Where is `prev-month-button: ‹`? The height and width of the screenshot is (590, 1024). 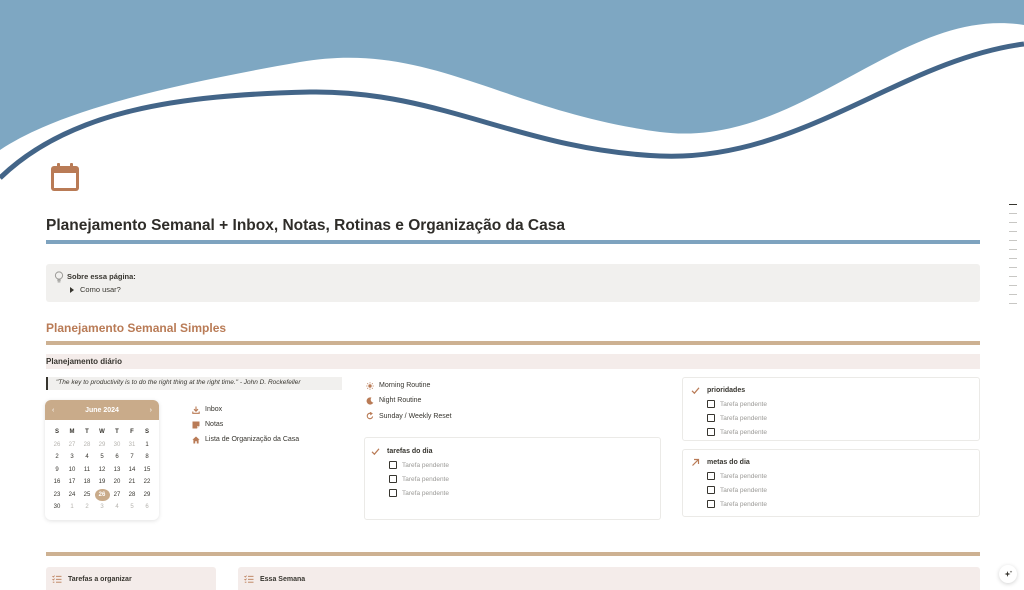 prev-month-button: ‹ is located at coordinates (53, 410).